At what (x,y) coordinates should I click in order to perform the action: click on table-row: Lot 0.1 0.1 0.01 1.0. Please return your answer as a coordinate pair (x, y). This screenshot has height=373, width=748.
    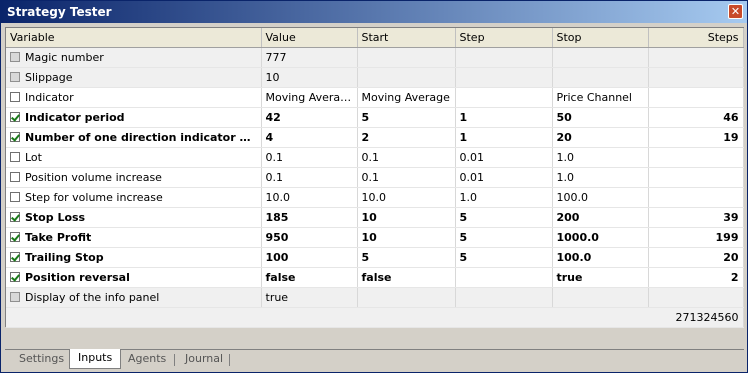
    Looking at the image, I should click on (375, 157).